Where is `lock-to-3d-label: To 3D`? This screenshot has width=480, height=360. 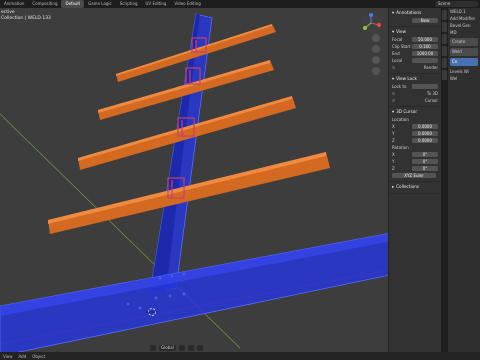
lock-to-3d-label: To 3D is located at coordinates (432, 93).